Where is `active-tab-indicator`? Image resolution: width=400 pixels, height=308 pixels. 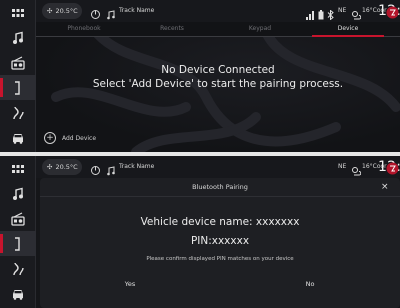
active-tab-indicator is located at coordinates (348, 36).